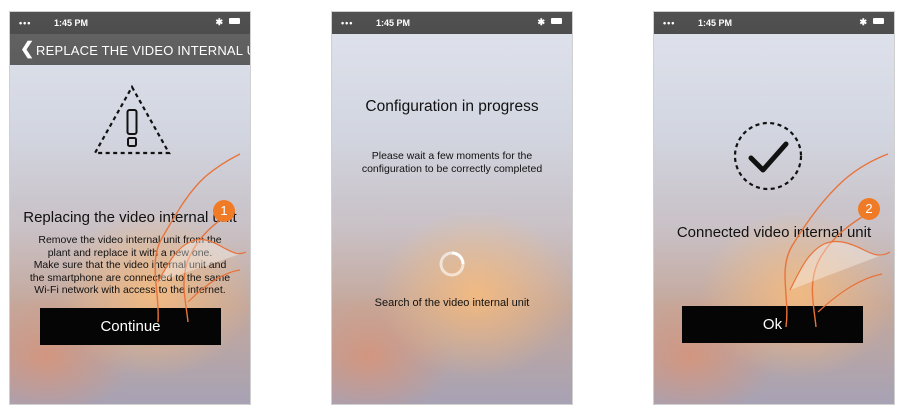 The width and height of the screenshot is (914, 407). I want to click on instruction-line: plant and replace it with a new one., so click(130, 252).